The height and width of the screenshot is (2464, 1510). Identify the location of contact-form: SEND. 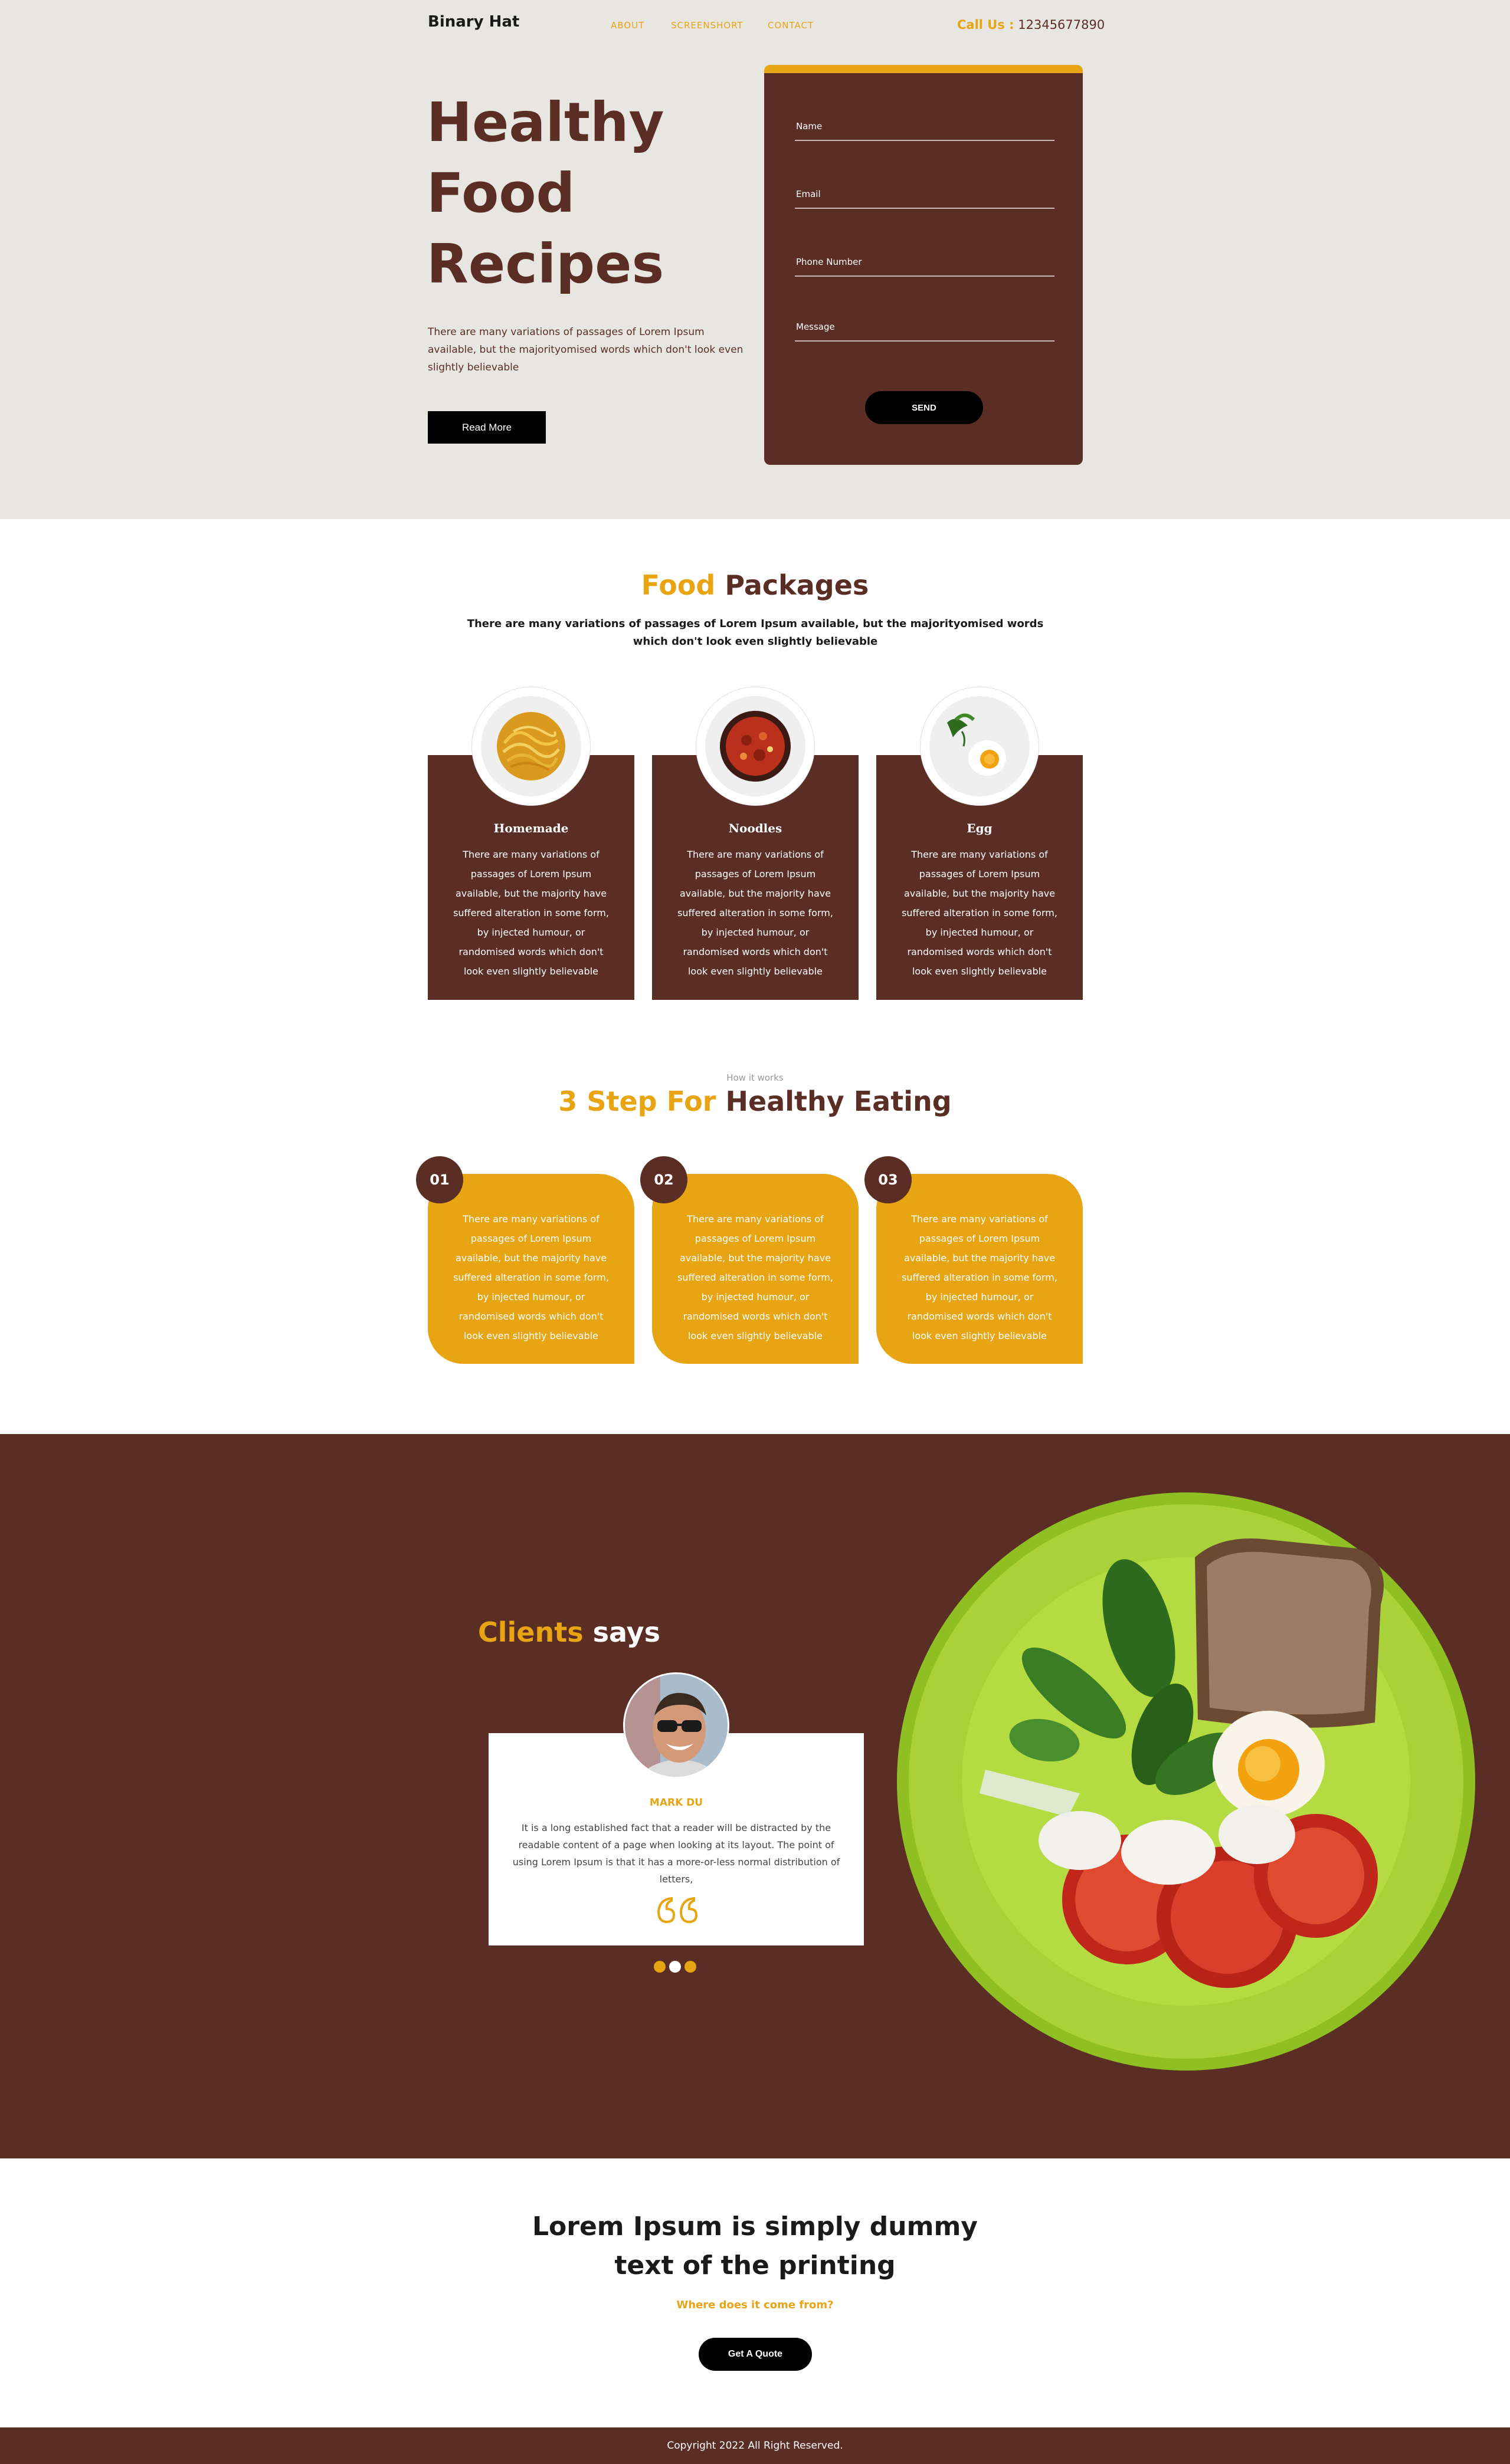
(923, 265).